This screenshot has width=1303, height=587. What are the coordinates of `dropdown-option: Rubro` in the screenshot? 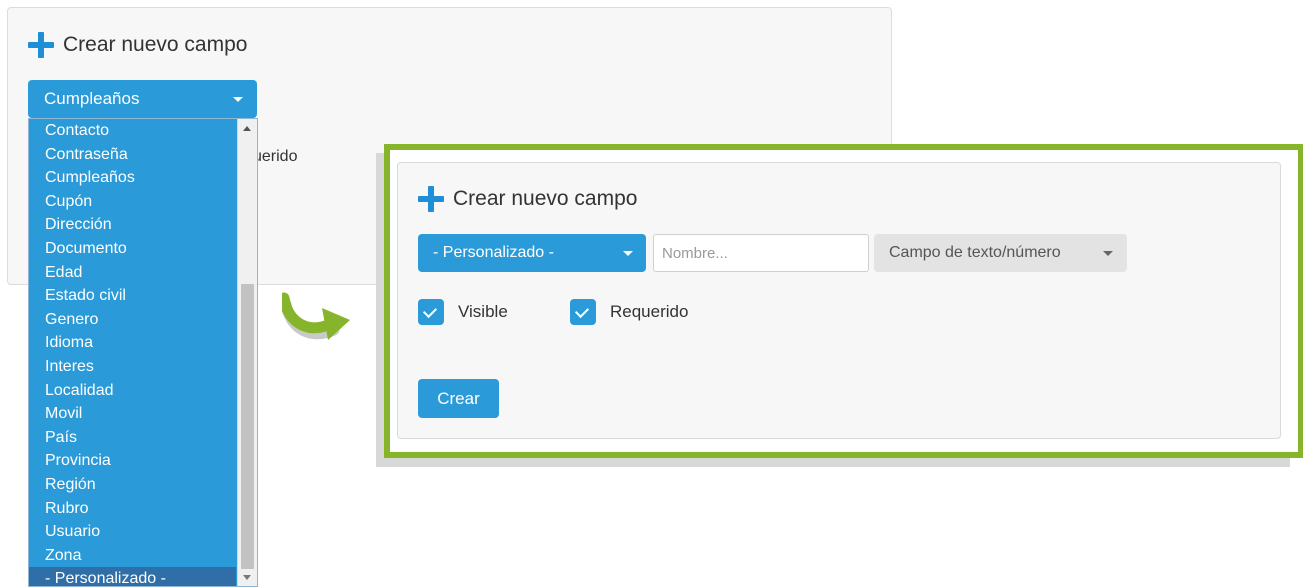 It's located at (132, 509).